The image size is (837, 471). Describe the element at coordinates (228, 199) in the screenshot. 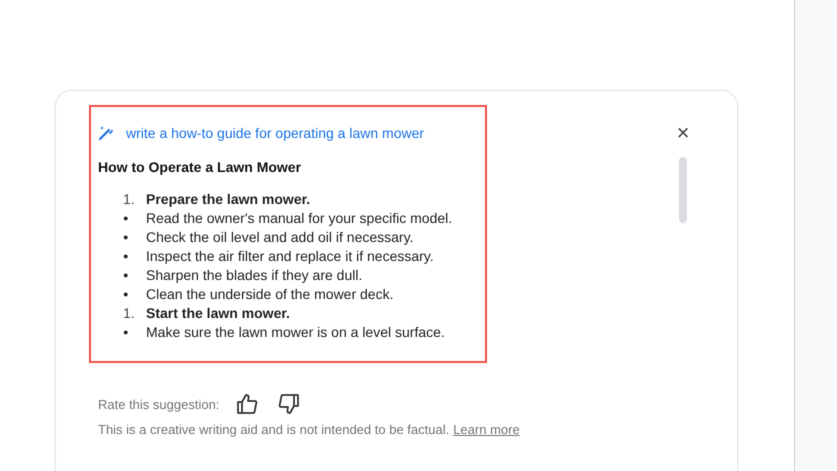

I see `step-heading: Prepare the lawn mower.` at that location.